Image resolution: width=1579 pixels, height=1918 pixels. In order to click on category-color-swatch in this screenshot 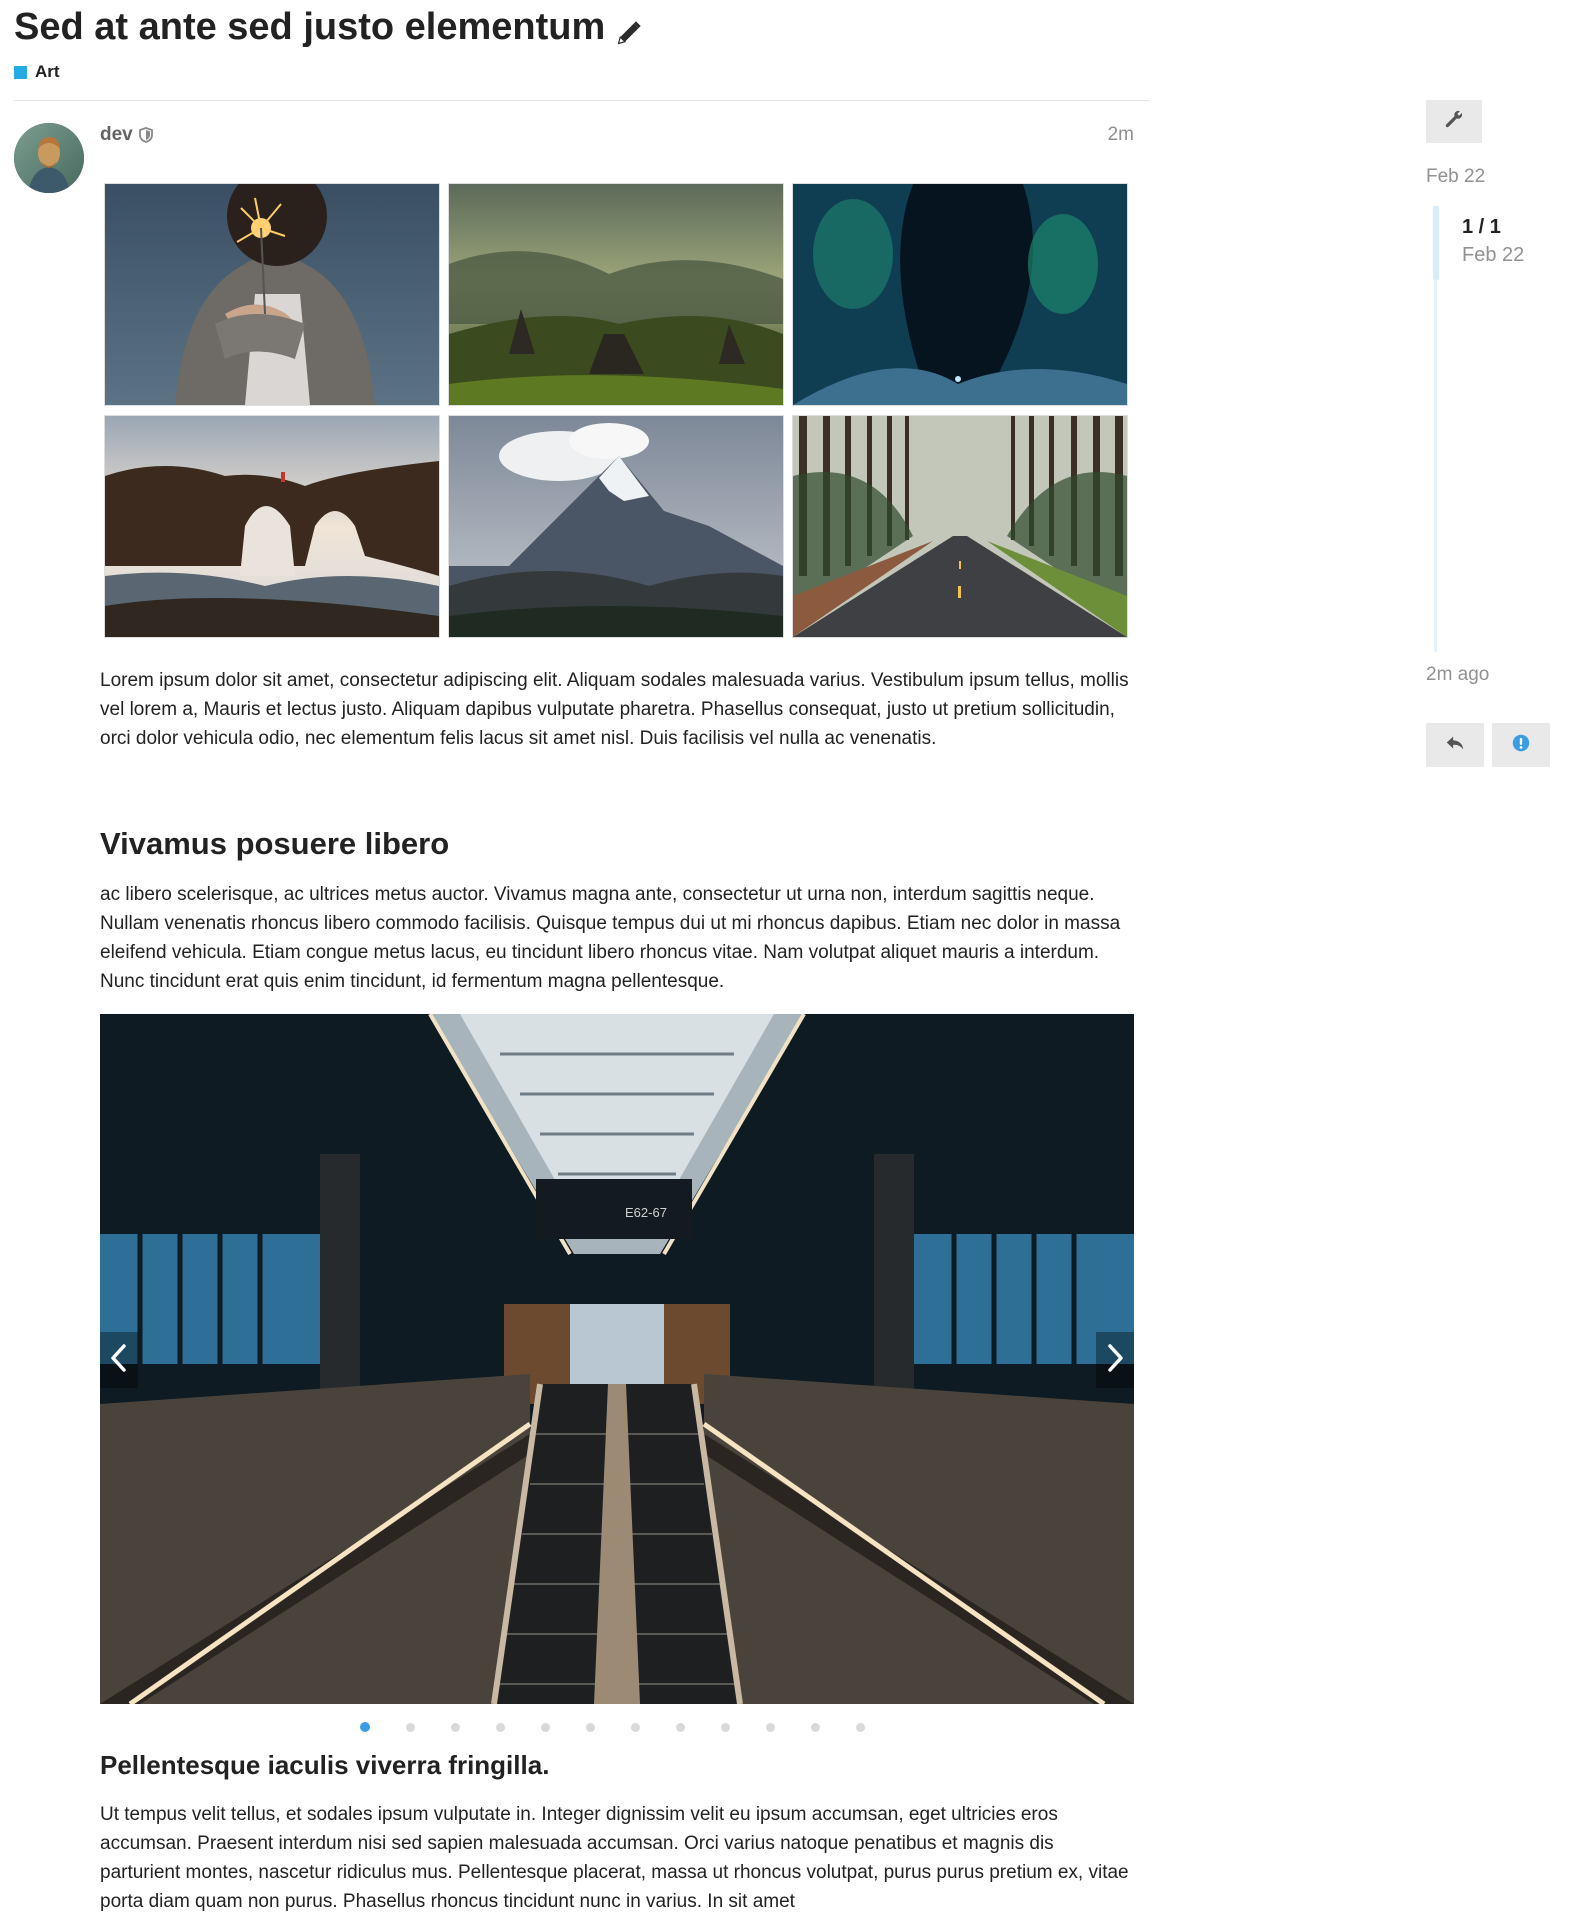, I will do `click(20, 72)`.